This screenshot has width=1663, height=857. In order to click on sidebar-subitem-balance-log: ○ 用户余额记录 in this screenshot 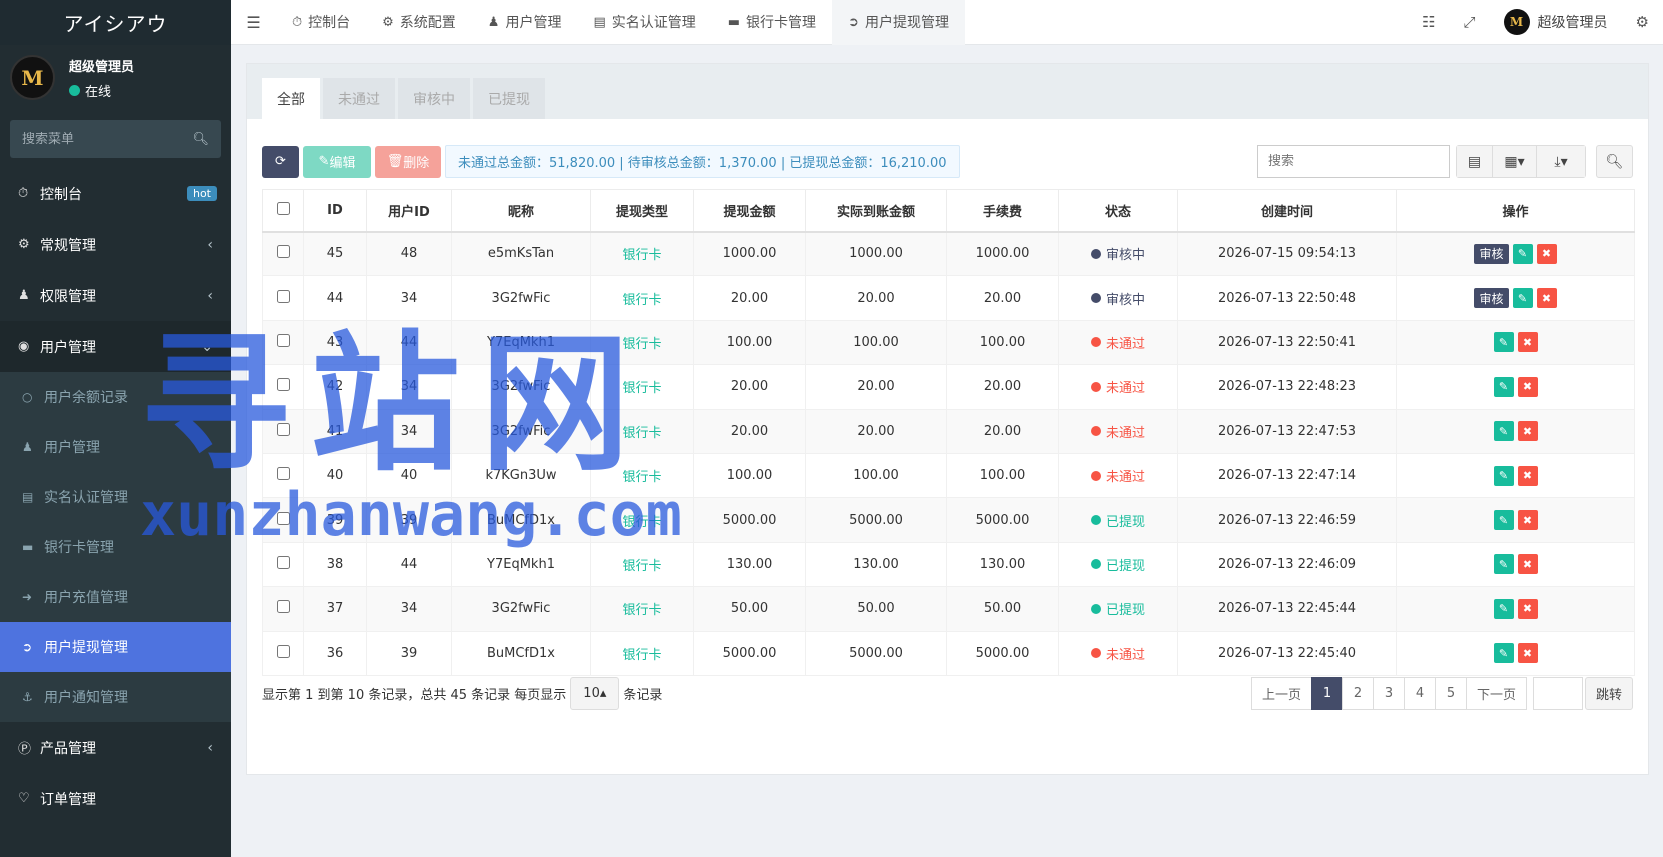, I will do `click(115, 397)`.